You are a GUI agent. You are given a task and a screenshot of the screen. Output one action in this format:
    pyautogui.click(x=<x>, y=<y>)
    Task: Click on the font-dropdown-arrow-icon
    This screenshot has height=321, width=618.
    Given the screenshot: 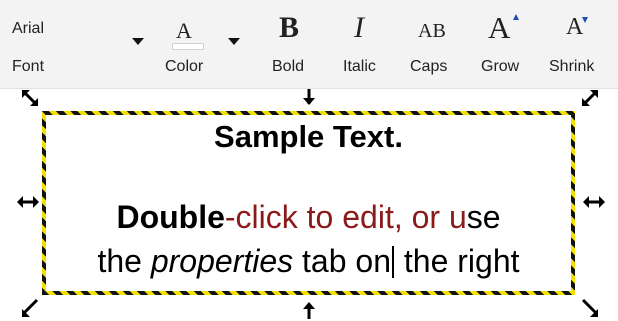 What is the action you would take?
    pyautogui.click(x=138, y=41)
    